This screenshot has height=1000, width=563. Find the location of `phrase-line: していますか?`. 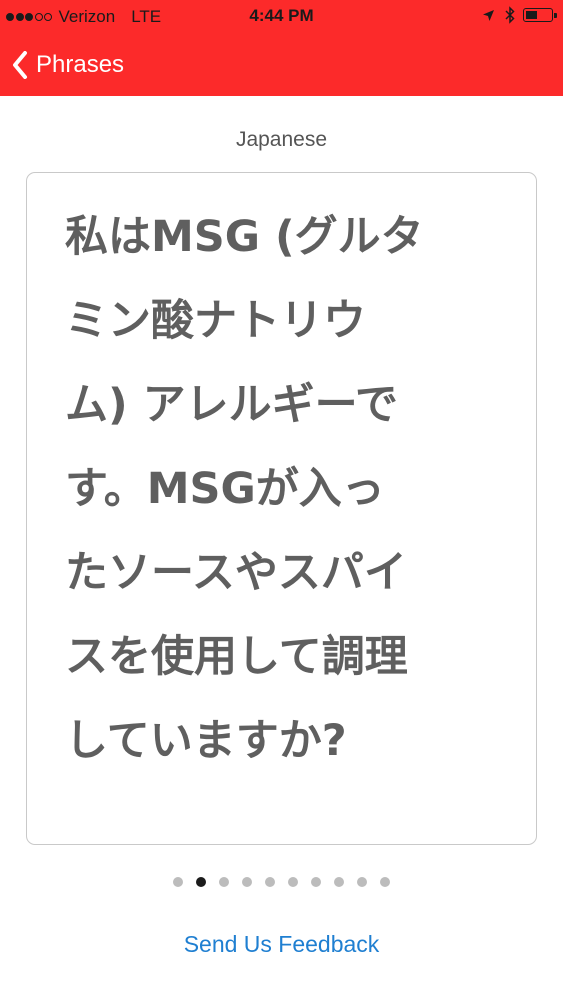

phrase-line: していますか? is located at coordinates (206, 741).